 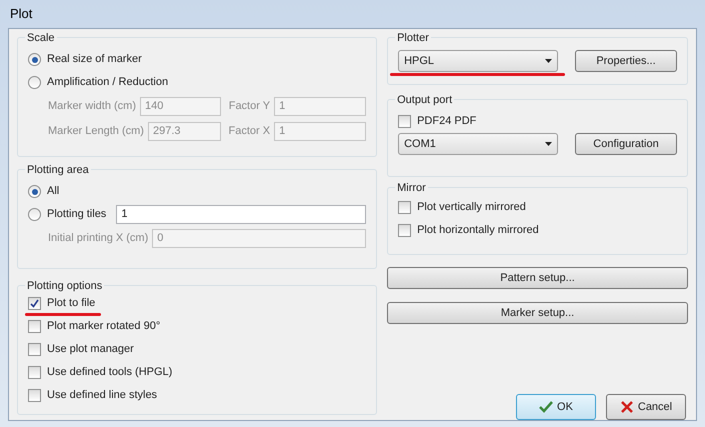 I want to click on close-icon, so click(x=627, y=407).